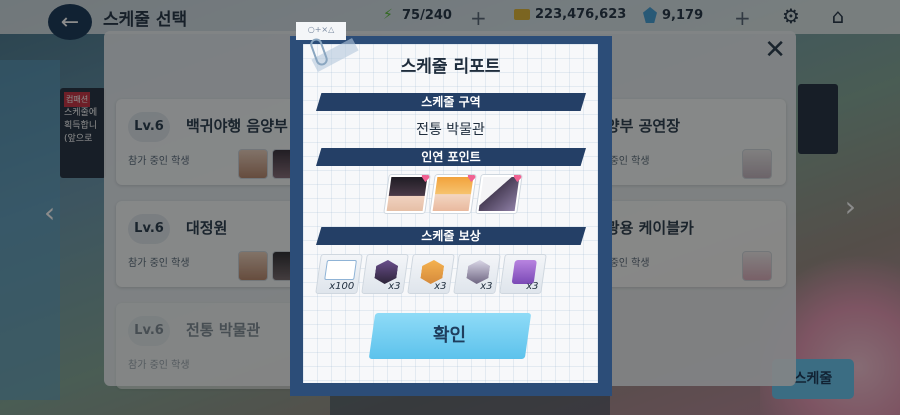 This screenshot has height=415, width=900. I want to click on activity-report-icon, so click(340, 270).